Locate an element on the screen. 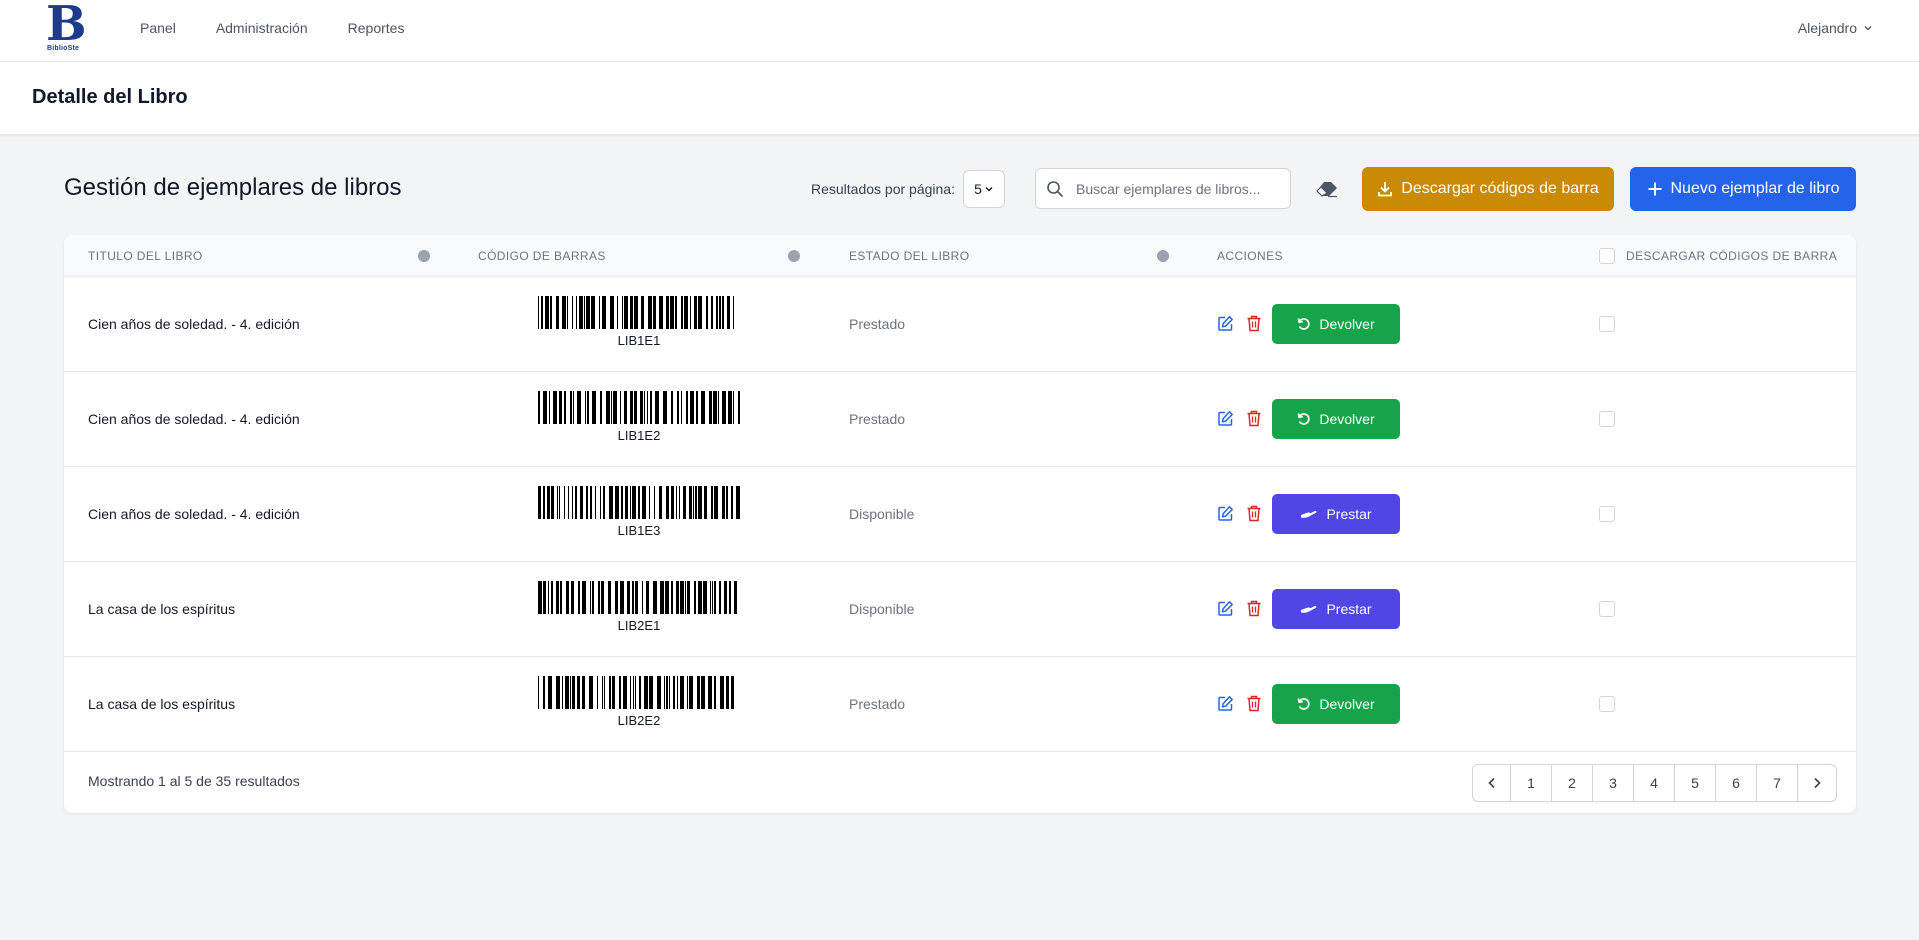 The height and width of the screenshot is (940, 1919). section-title: Gestión de ejemplares de libros is located at coordinates (233, 187).